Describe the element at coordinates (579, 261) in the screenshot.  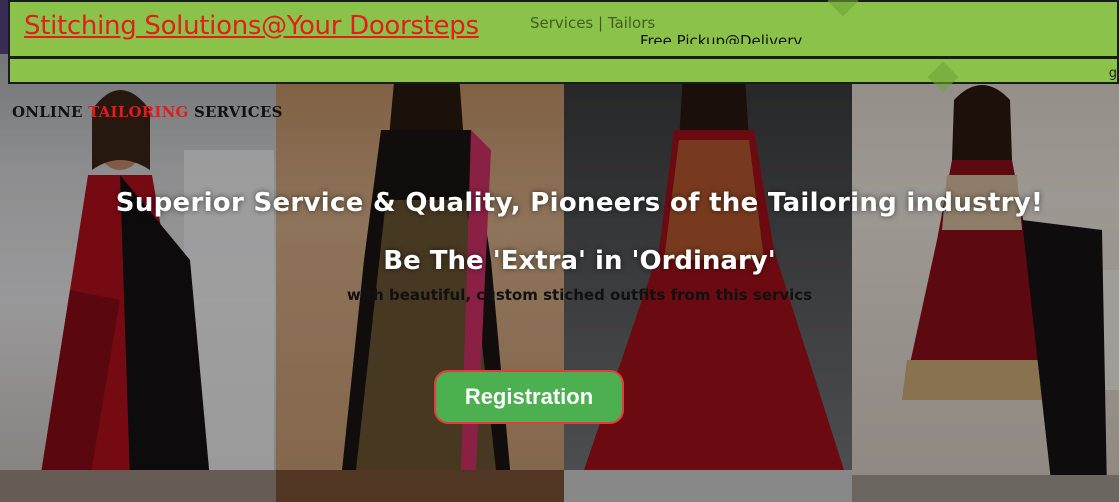
I see `hero-subheadline: Be The 'Extra' in 'Ordinary'` at that location.